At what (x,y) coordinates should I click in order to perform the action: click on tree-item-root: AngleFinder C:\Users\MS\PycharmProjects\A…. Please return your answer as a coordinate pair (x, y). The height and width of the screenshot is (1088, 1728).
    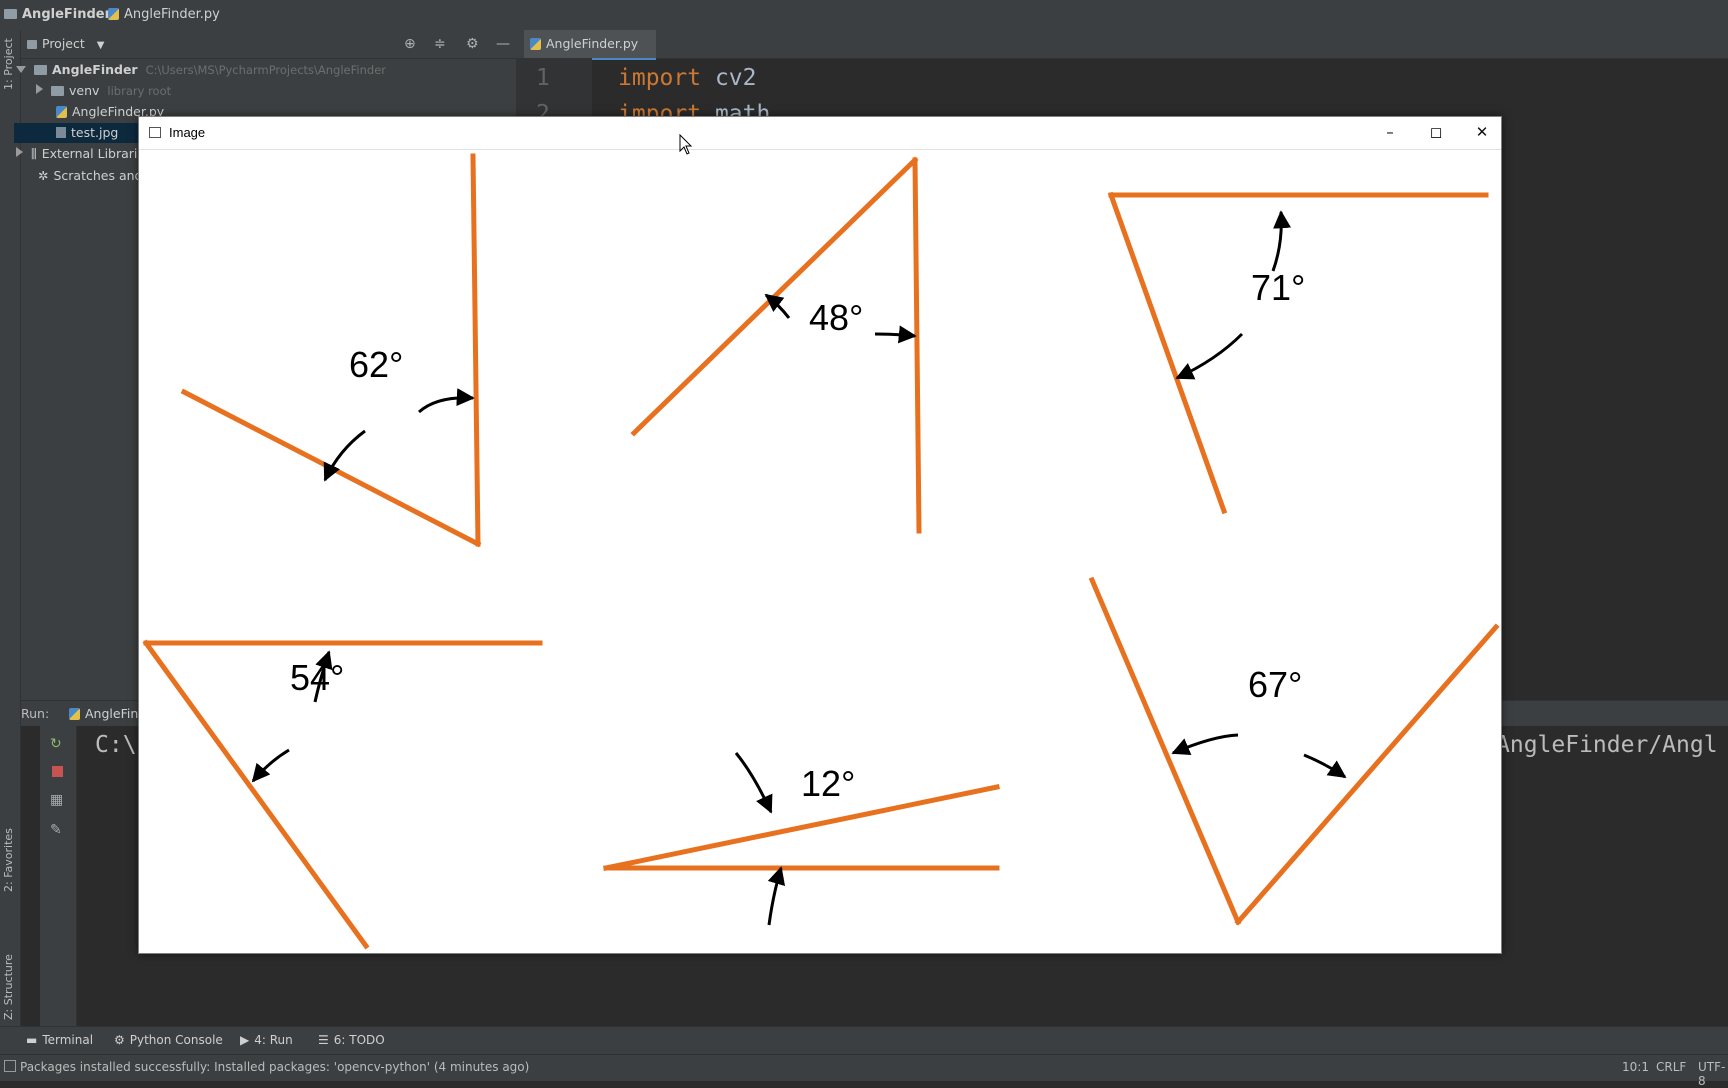
    Looking at the image, I should click on (201, 70).